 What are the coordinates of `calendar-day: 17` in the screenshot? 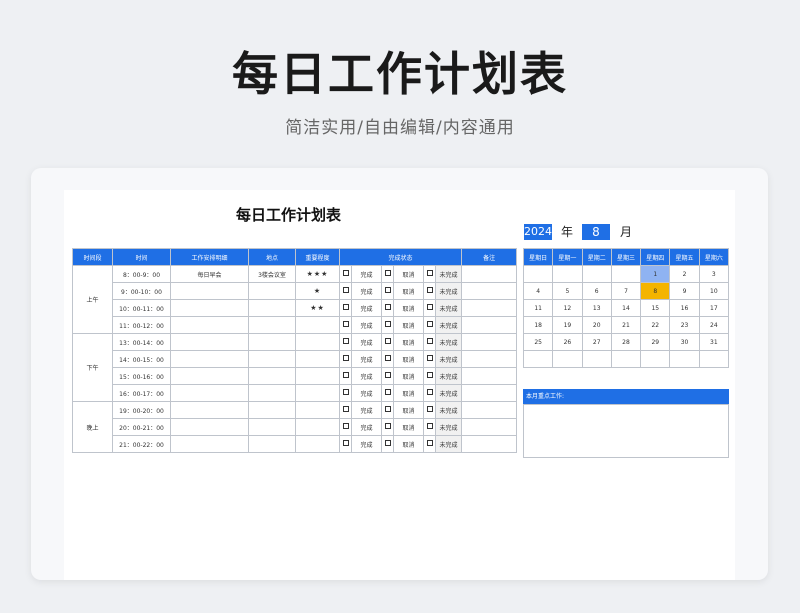 It's located at (714, 308).